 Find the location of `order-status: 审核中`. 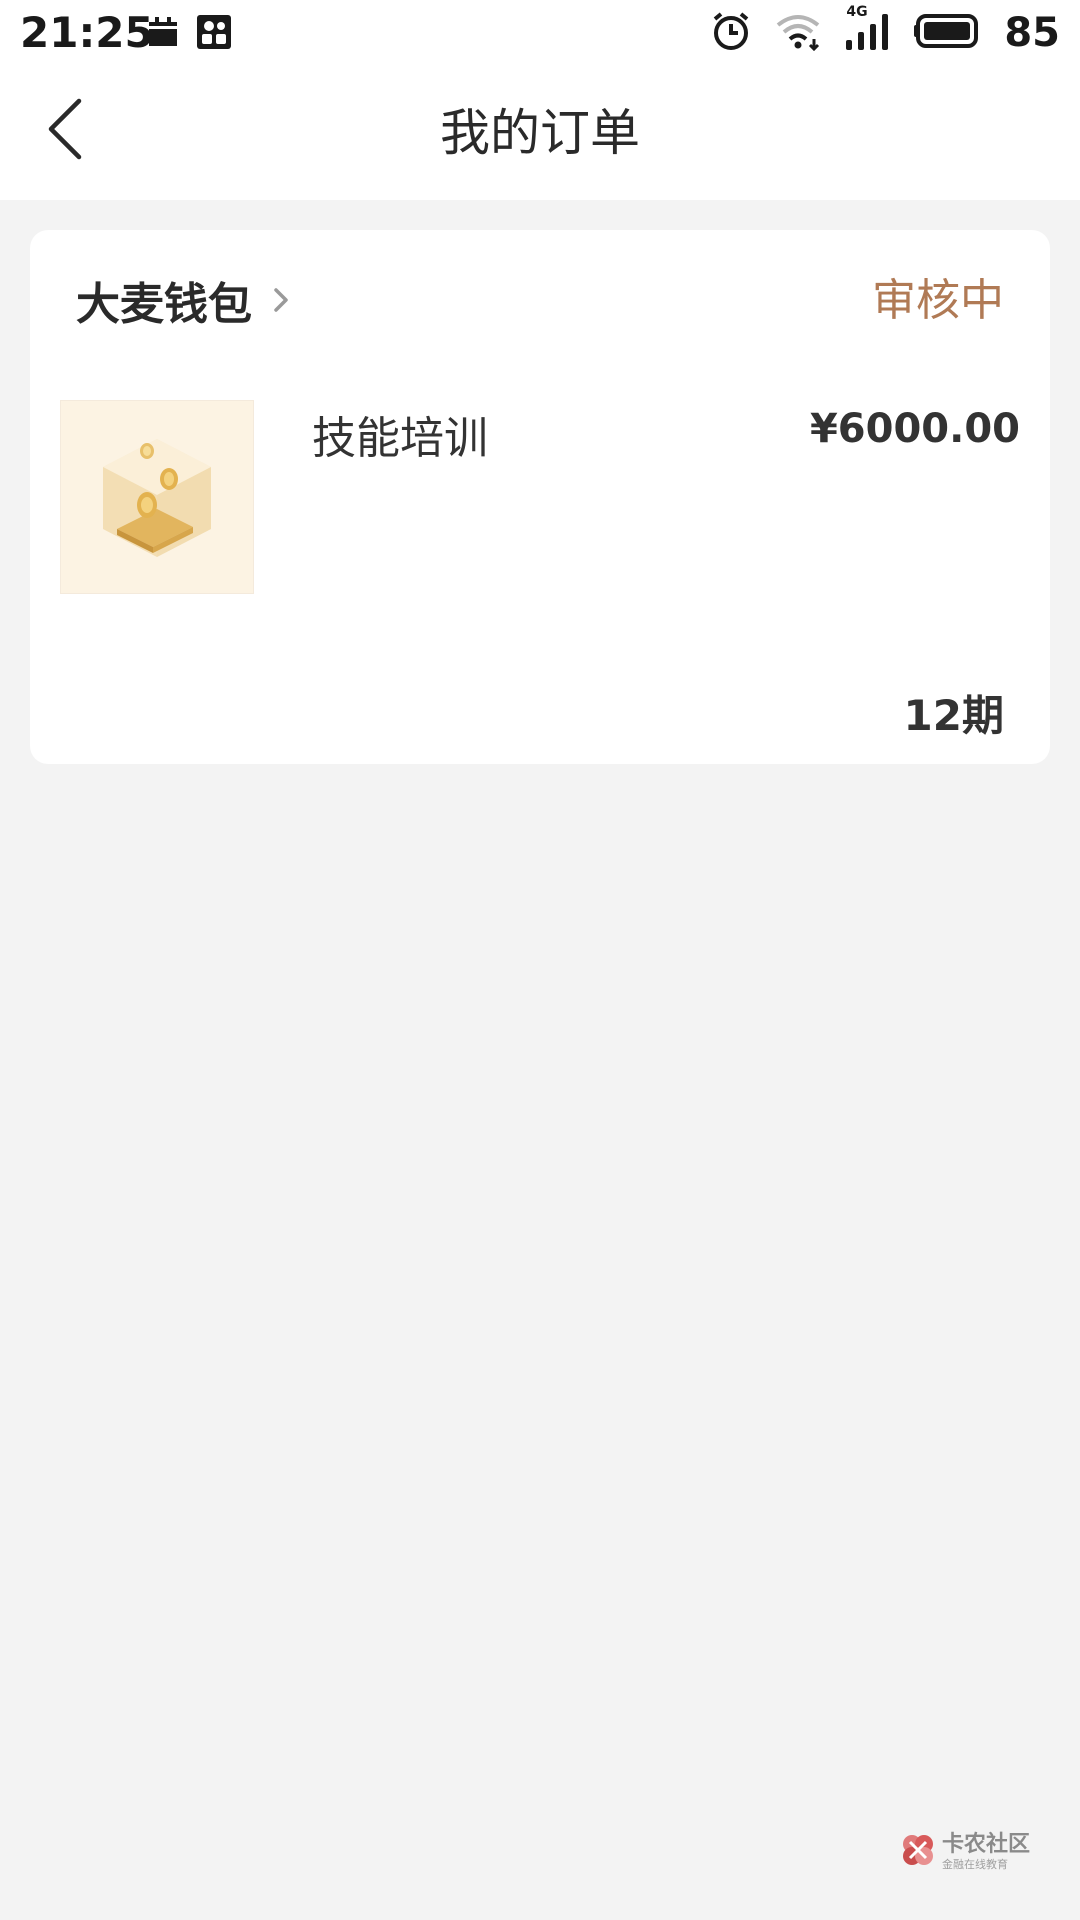

order-status: 审核中 is located at coordinates (938, 300).